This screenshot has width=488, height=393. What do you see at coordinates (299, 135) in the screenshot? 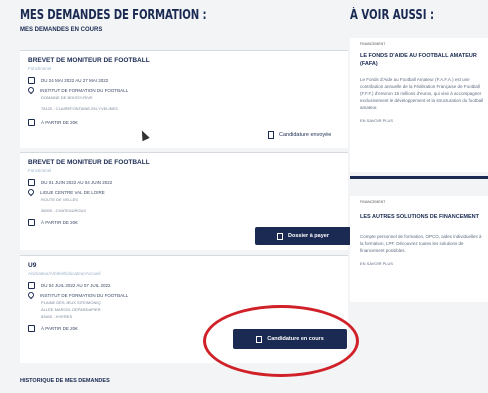
I see `application-sent-button: Candidature envoyée` at bounding box center [299, 135].